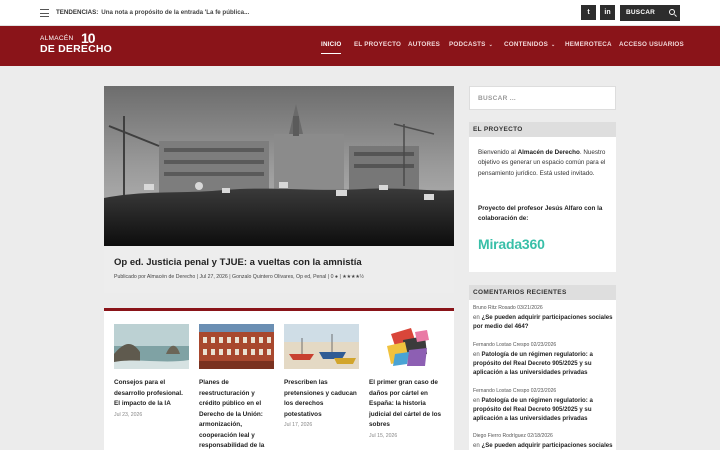  What do you see at coordinates (236, 346) in the screenshot?
I see `post-thumbnail-building` at bounding box center [236, 346].